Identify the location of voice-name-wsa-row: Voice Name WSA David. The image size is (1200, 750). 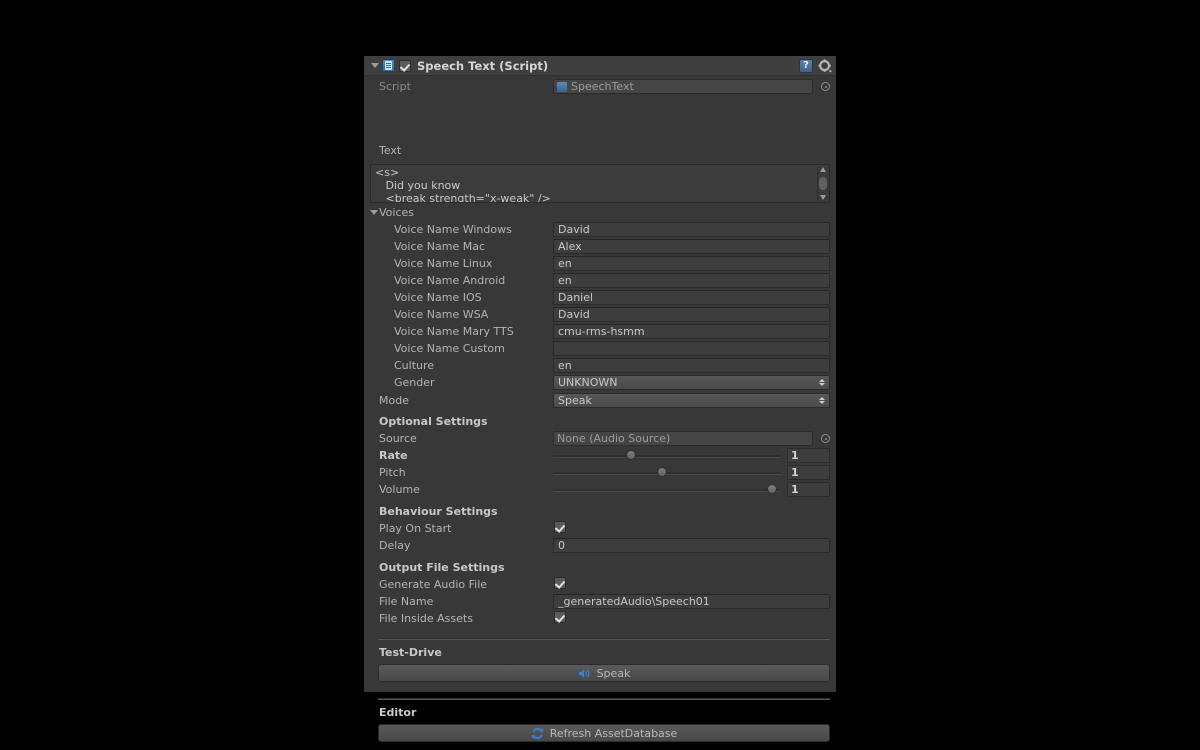
(600, 314).